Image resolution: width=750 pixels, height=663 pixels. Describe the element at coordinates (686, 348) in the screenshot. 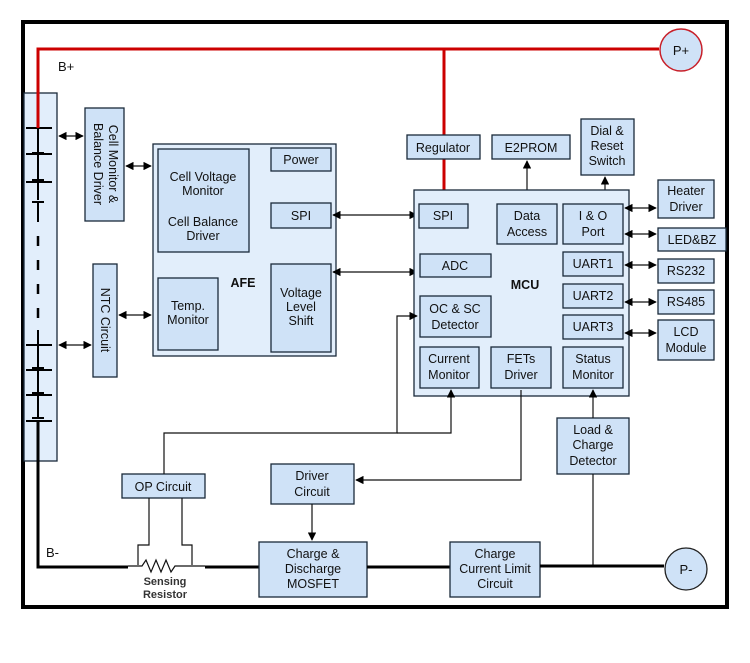

I see `lcd-line2: Module` at that location.